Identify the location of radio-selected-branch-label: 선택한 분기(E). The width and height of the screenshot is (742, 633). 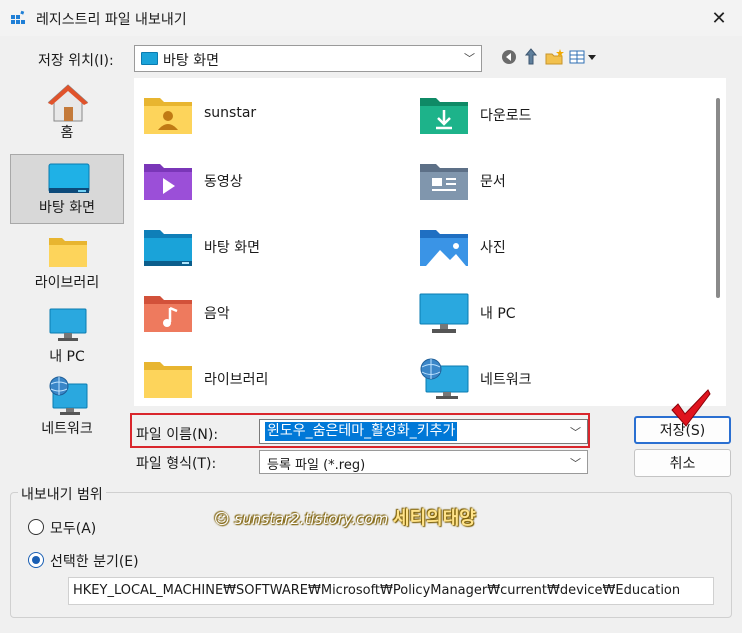
(94, 561).